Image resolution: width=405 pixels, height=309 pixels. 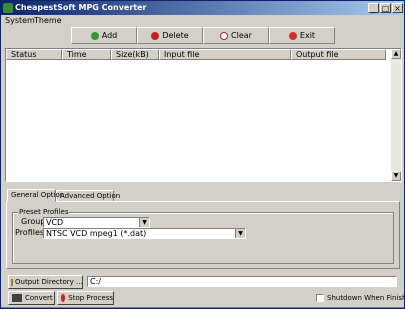 I want to click on maximize-button: □, so click(x=385, y=8).